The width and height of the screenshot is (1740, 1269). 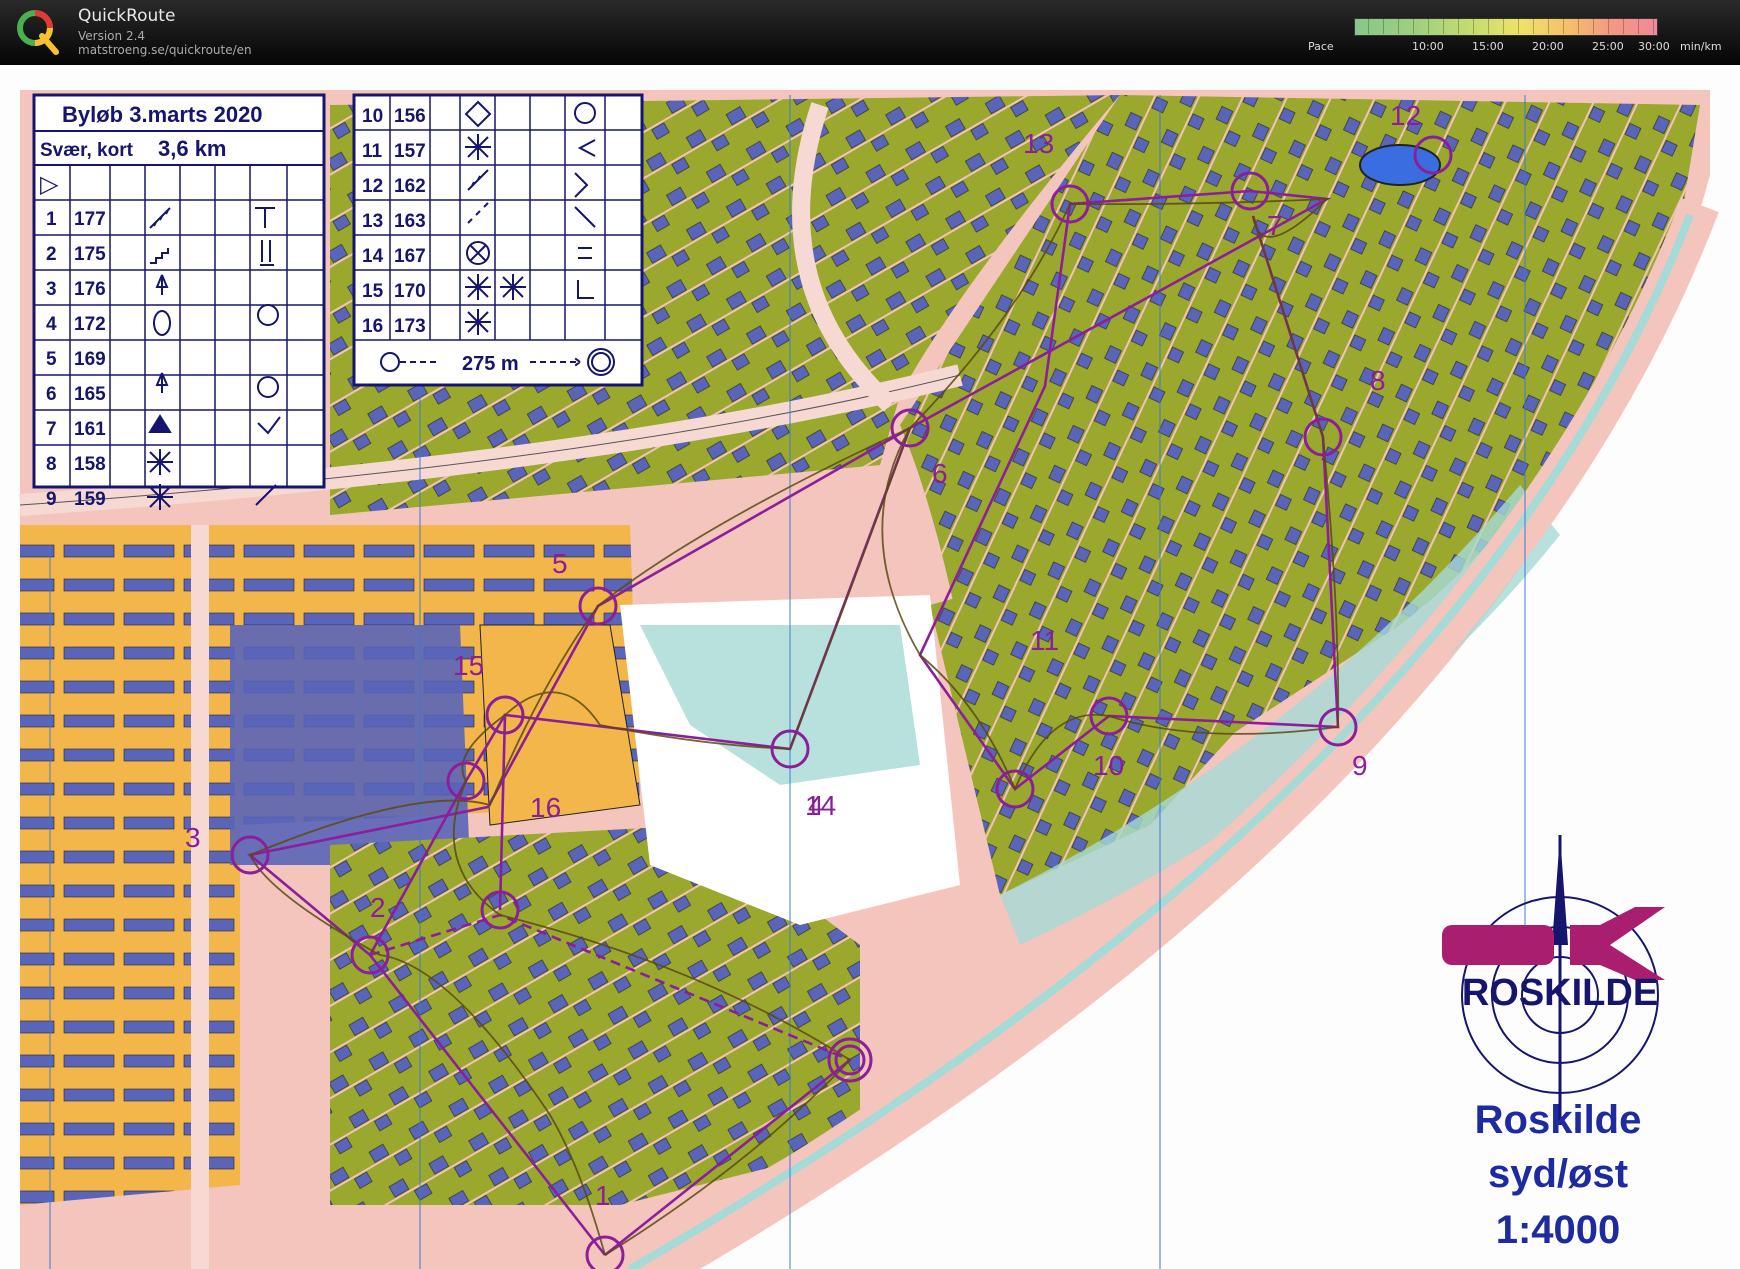 What do you see at coordinates (410, 256) in the screenshot?
I see `control-code: 167` at bounding box center [410, 256].